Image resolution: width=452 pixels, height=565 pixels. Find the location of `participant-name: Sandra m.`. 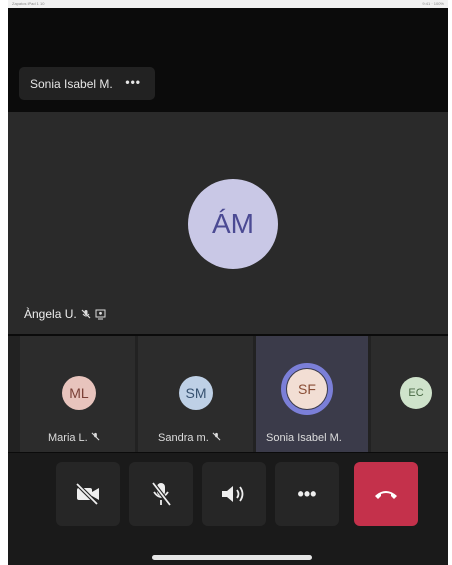

participant-name: Sandra m. is located at coordinates (183, 438).